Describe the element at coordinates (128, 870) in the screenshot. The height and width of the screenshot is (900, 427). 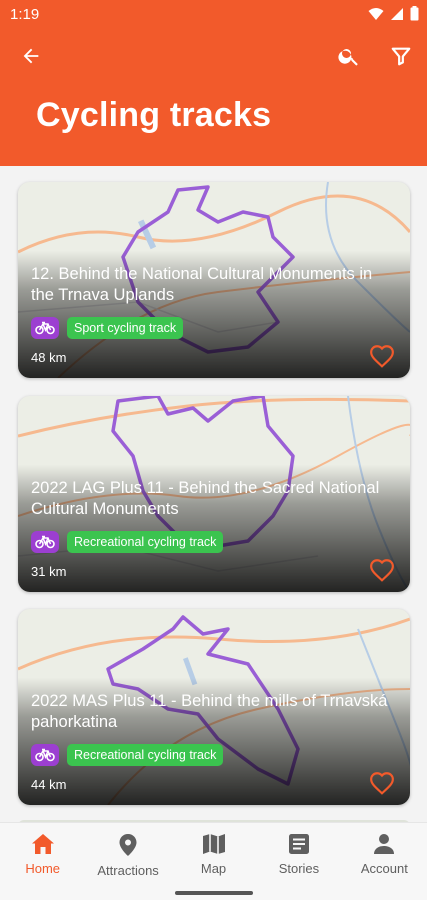
I see `nav-label: Attractions` at that location.